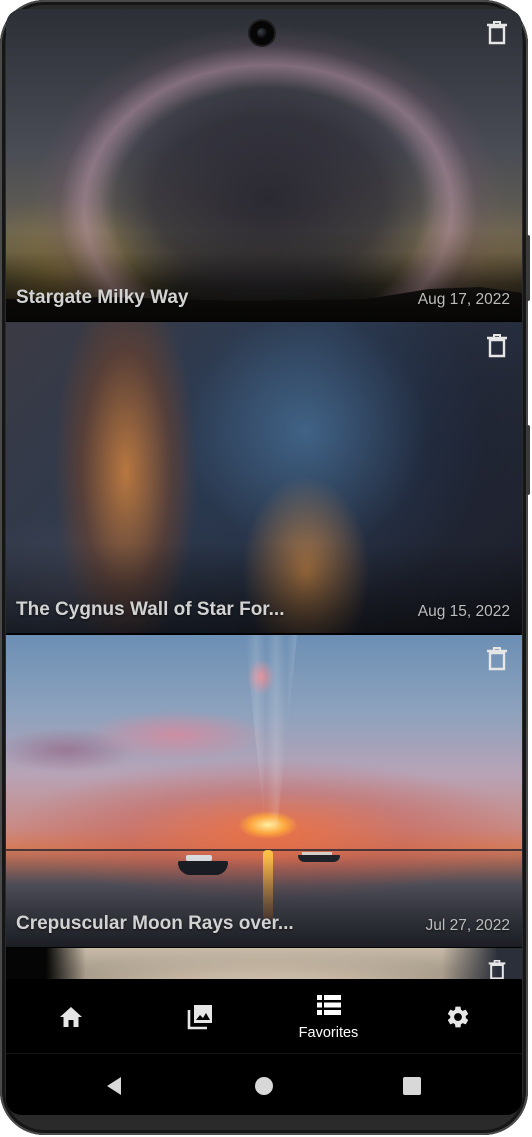 This screenshot has width=532, height=1137. I want to click on favorites-list-icon, so click(328, 1005).